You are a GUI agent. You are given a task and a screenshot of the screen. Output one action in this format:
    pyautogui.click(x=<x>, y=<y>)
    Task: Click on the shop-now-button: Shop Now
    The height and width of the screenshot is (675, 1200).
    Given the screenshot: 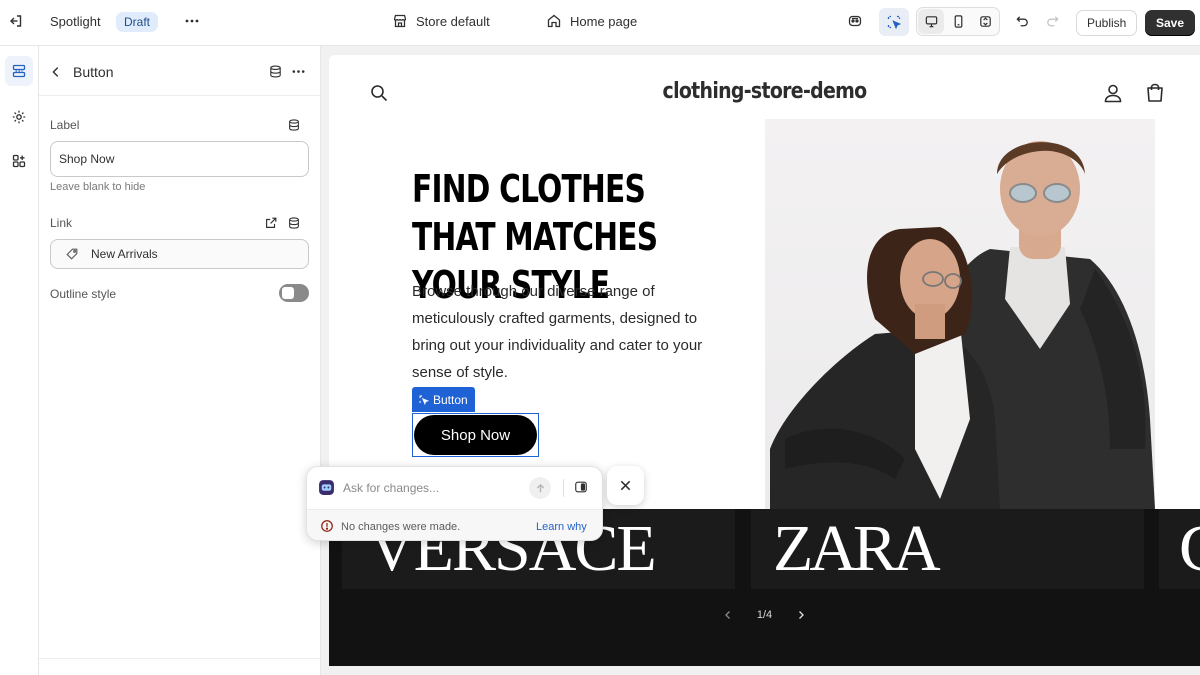 What is the action you would take?
    pyautogui.click(x=475, y=435)
    